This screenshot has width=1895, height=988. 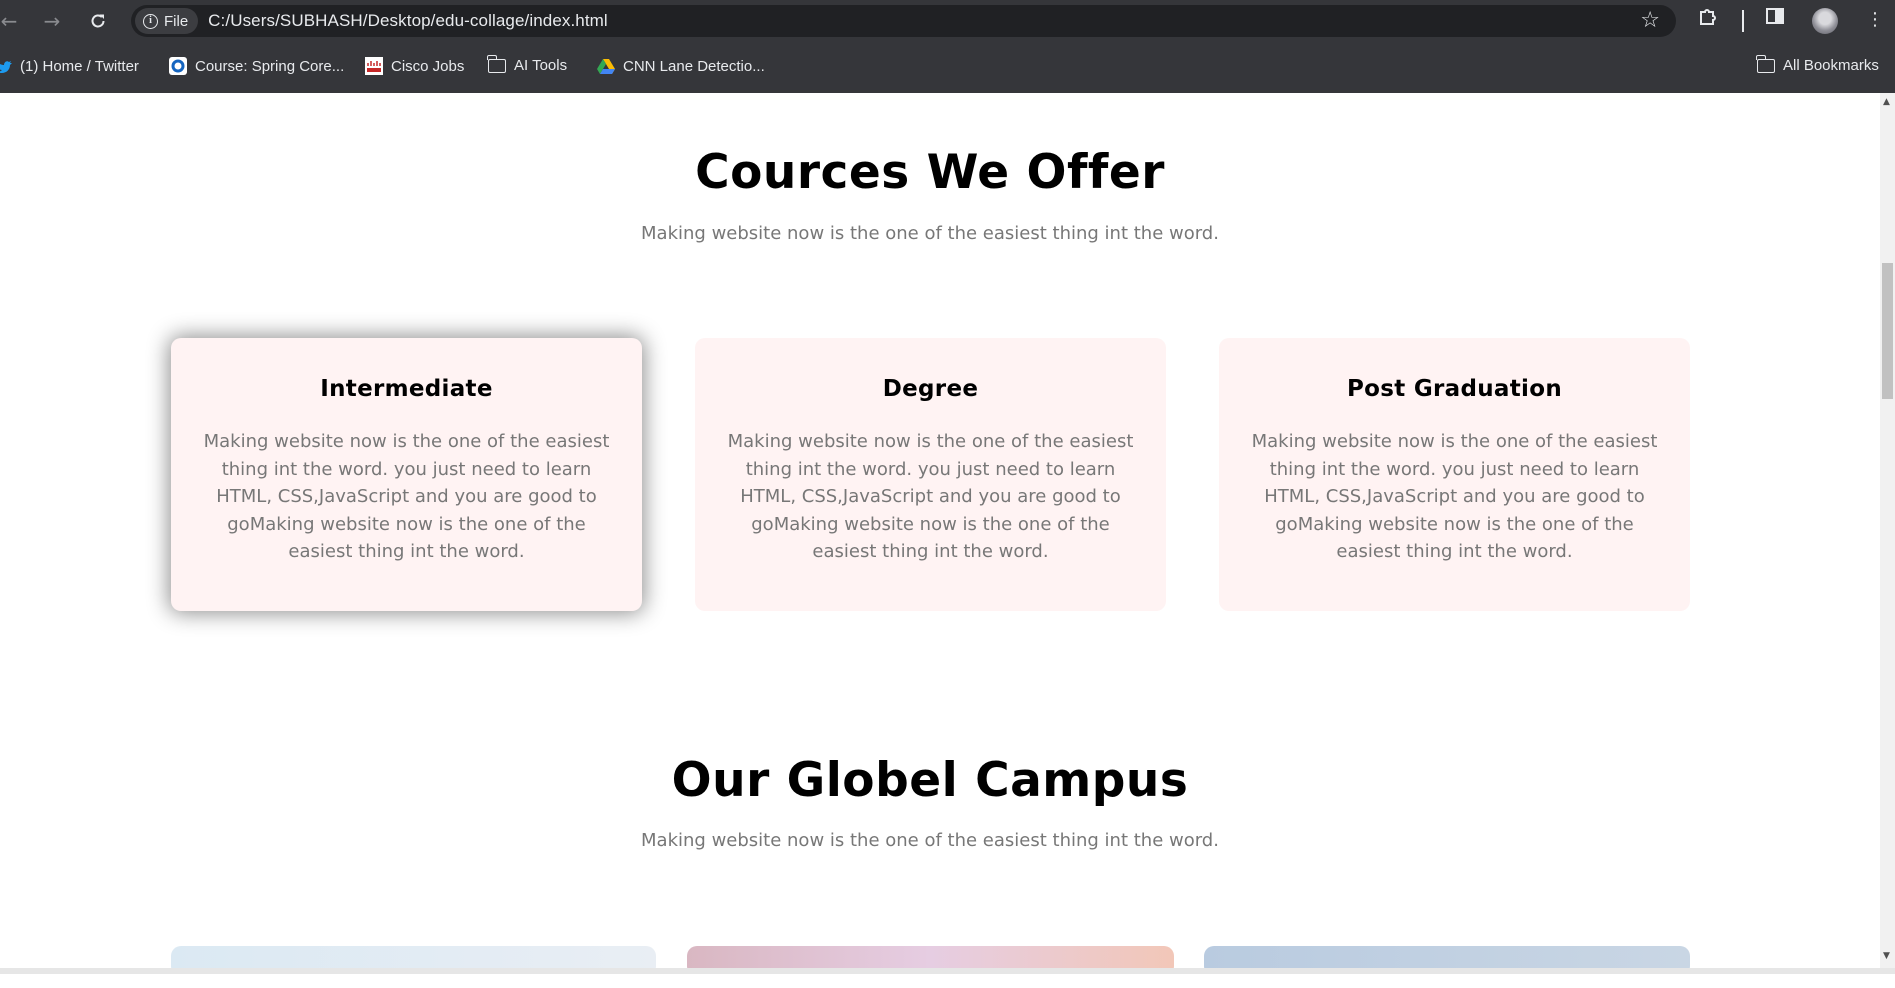 What do you see at coordinates (1650, 20) in the screenshot?
I see `bookmark-star-icon: ☆` at bounding box center [1650, 20].